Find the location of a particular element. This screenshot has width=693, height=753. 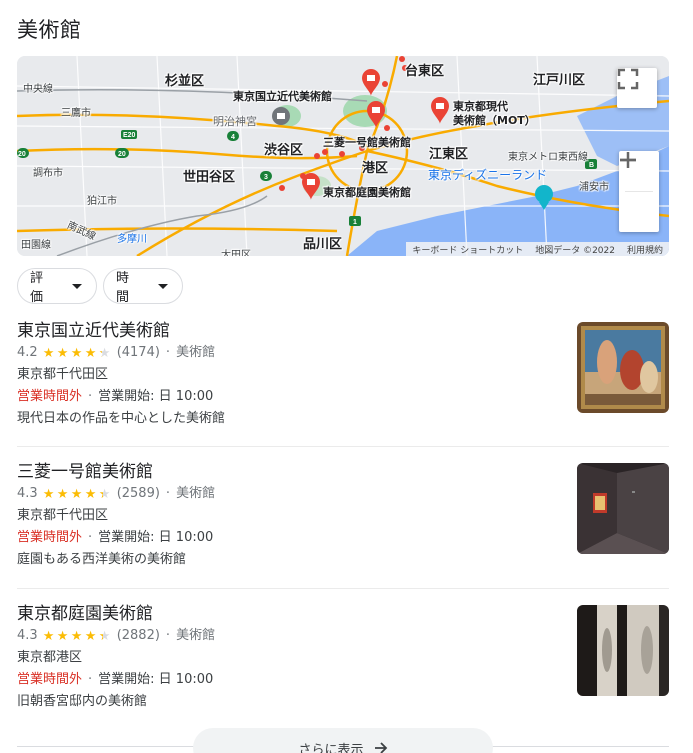

terms-link: 利用規約 is located at coordinates (645, 249).